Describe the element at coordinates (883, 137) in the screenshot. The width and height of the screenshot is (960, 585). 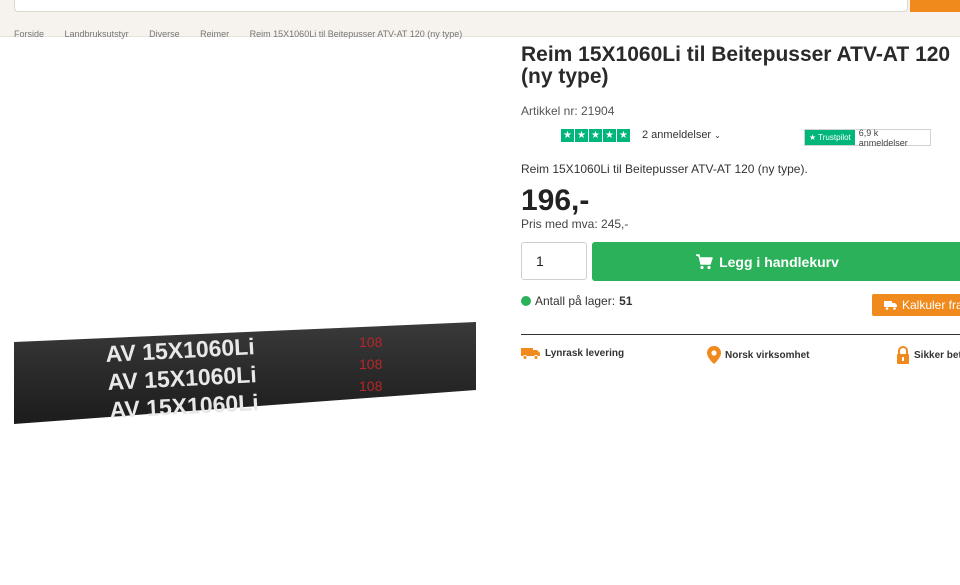
I see `trustpilot-count: 6,9 k anmeldelser` at that location.